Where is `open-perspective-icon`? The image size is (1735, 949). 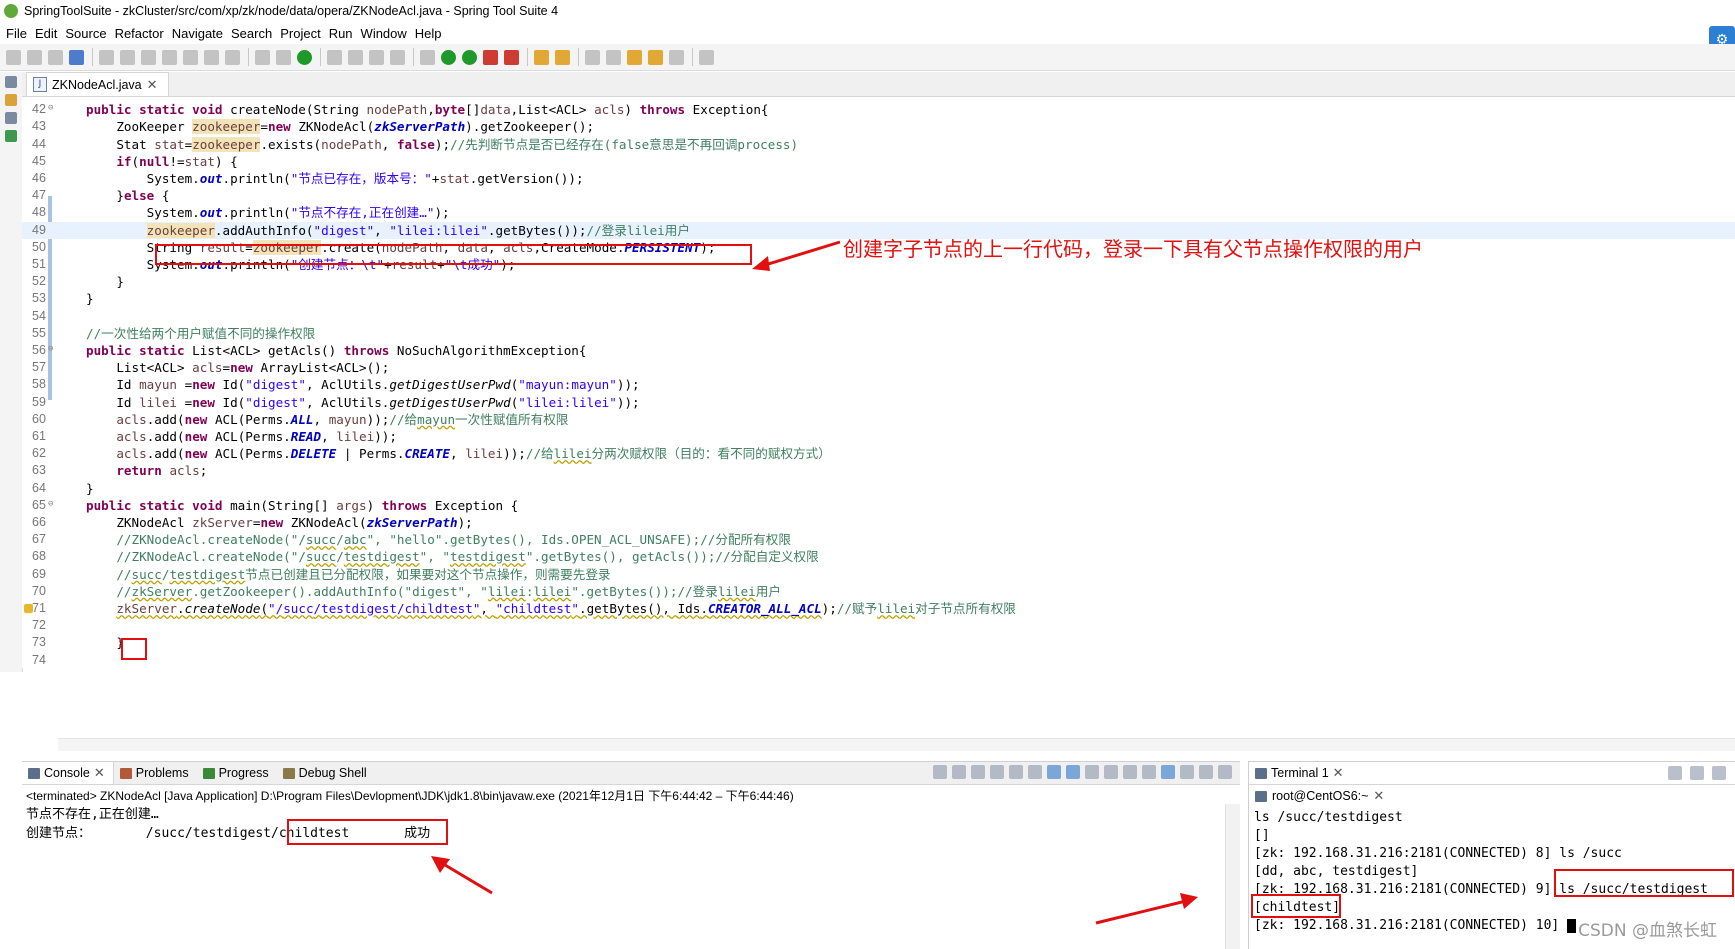 open-perspective-icon is located at coordinates (706, 57).